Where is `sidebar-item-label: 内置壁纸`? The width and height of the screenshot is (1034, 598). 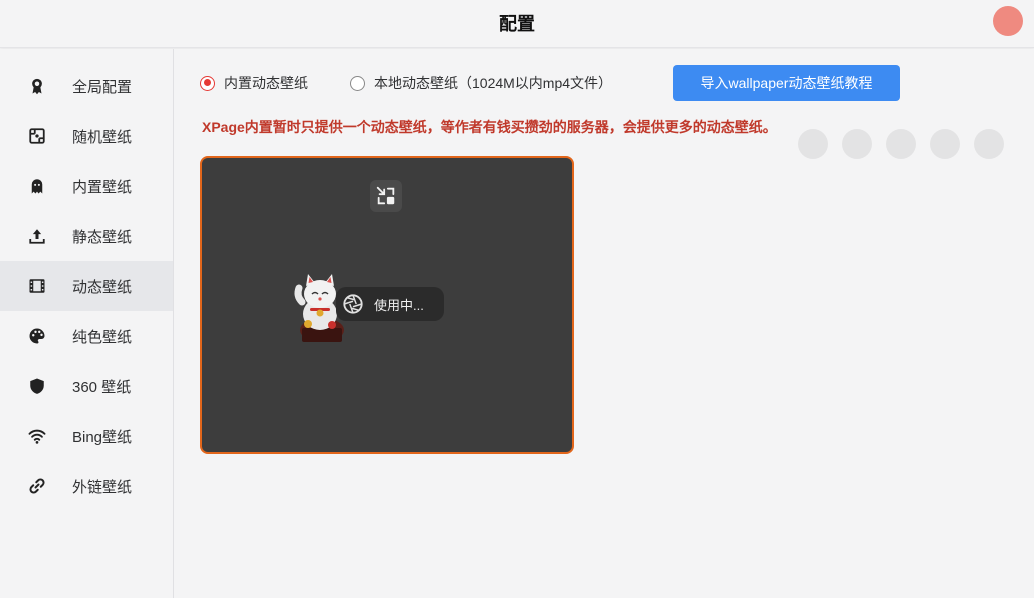
sidebar-item-label: 内置壁纸 is located at coordinates (102, 187).